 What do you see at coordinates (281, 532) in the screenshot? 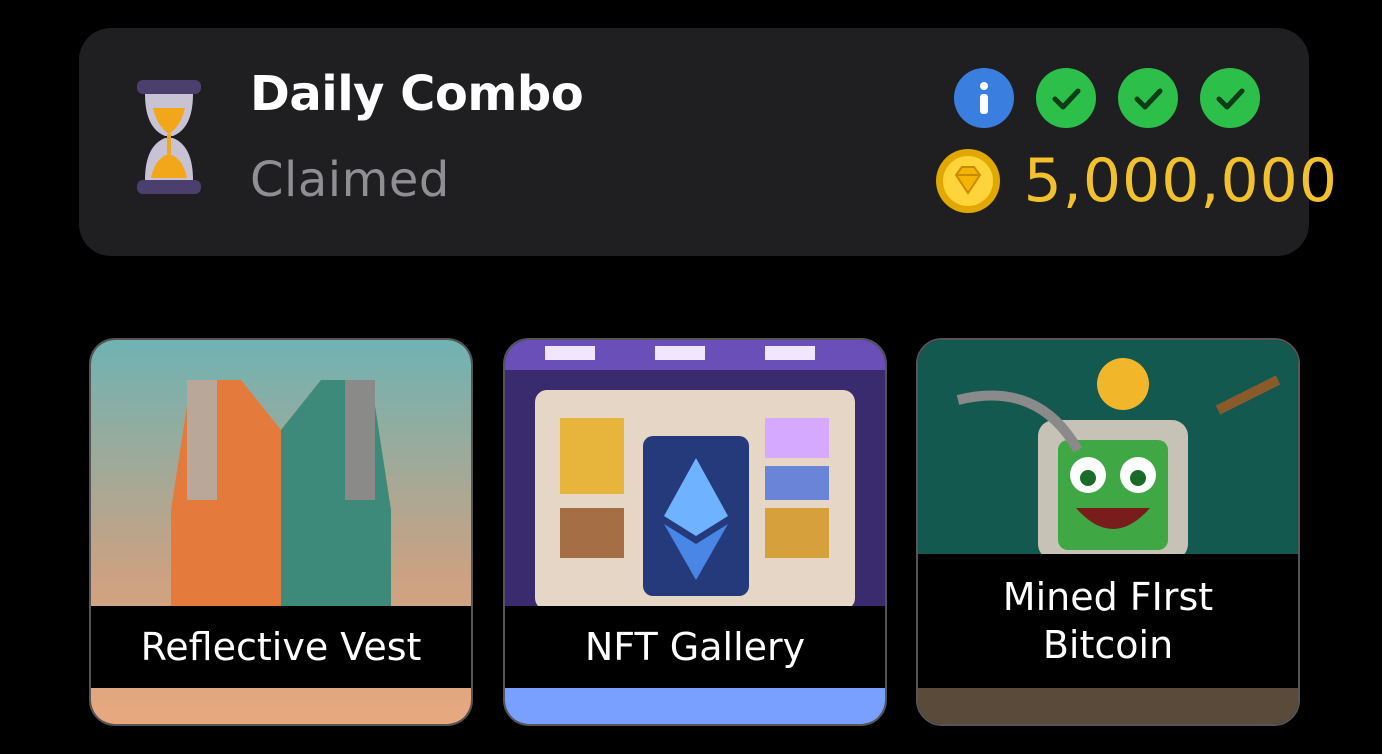
I see `combo-card-reflective-vest: Reflective Vest` at bounding box center [281, 532].